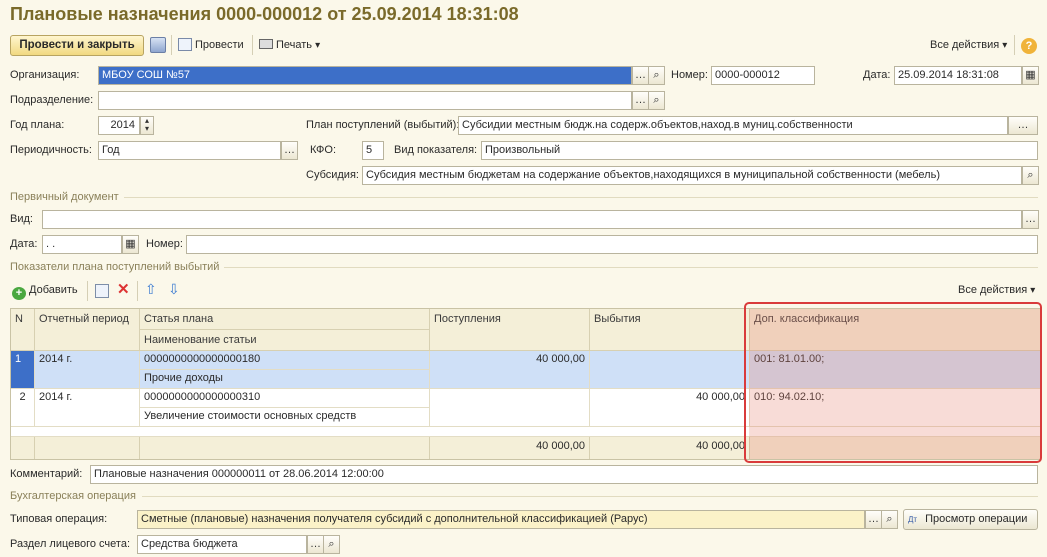  I want to click on kfo-field: 5, so click(373, 150).